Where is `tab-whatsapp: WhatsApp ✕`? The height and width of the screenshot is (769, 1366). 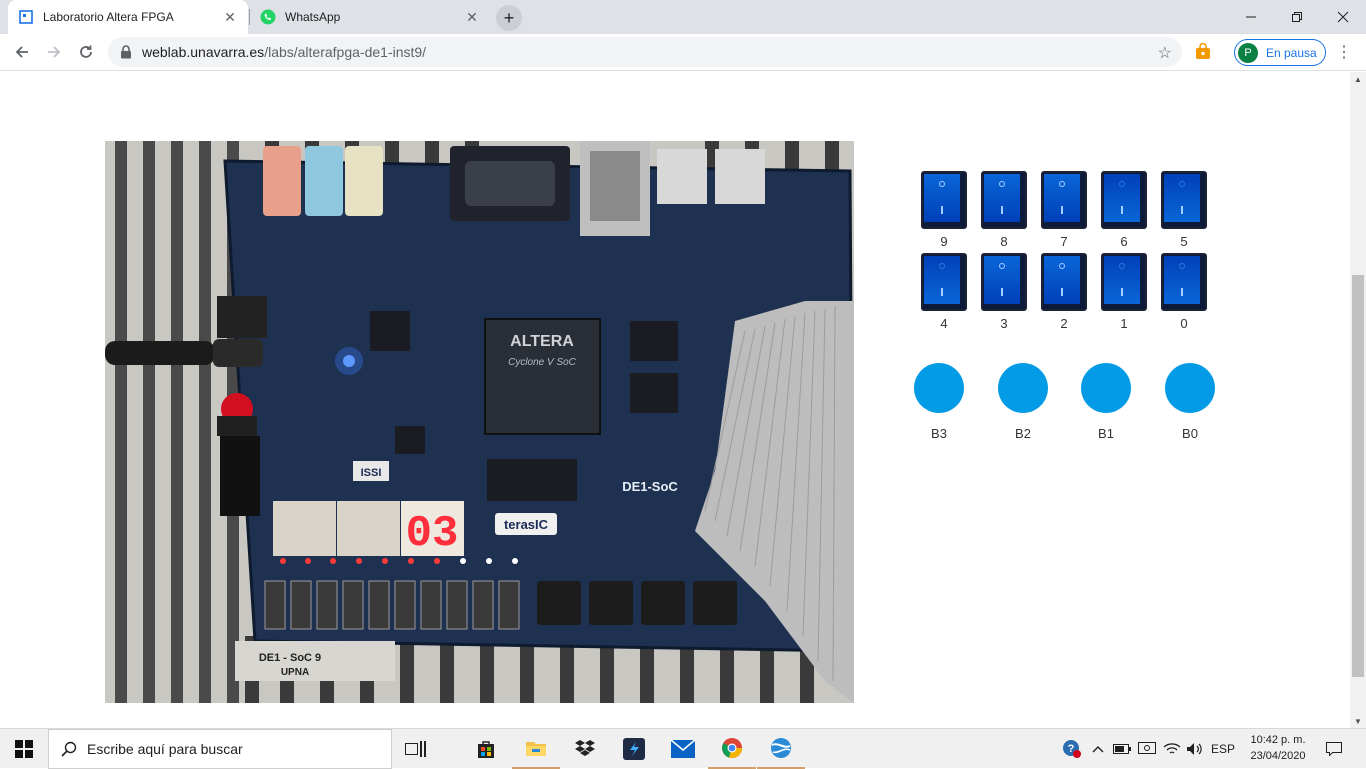
tab-whatsapp: WhatsApp ✕ is located at coordinates (370, 17).